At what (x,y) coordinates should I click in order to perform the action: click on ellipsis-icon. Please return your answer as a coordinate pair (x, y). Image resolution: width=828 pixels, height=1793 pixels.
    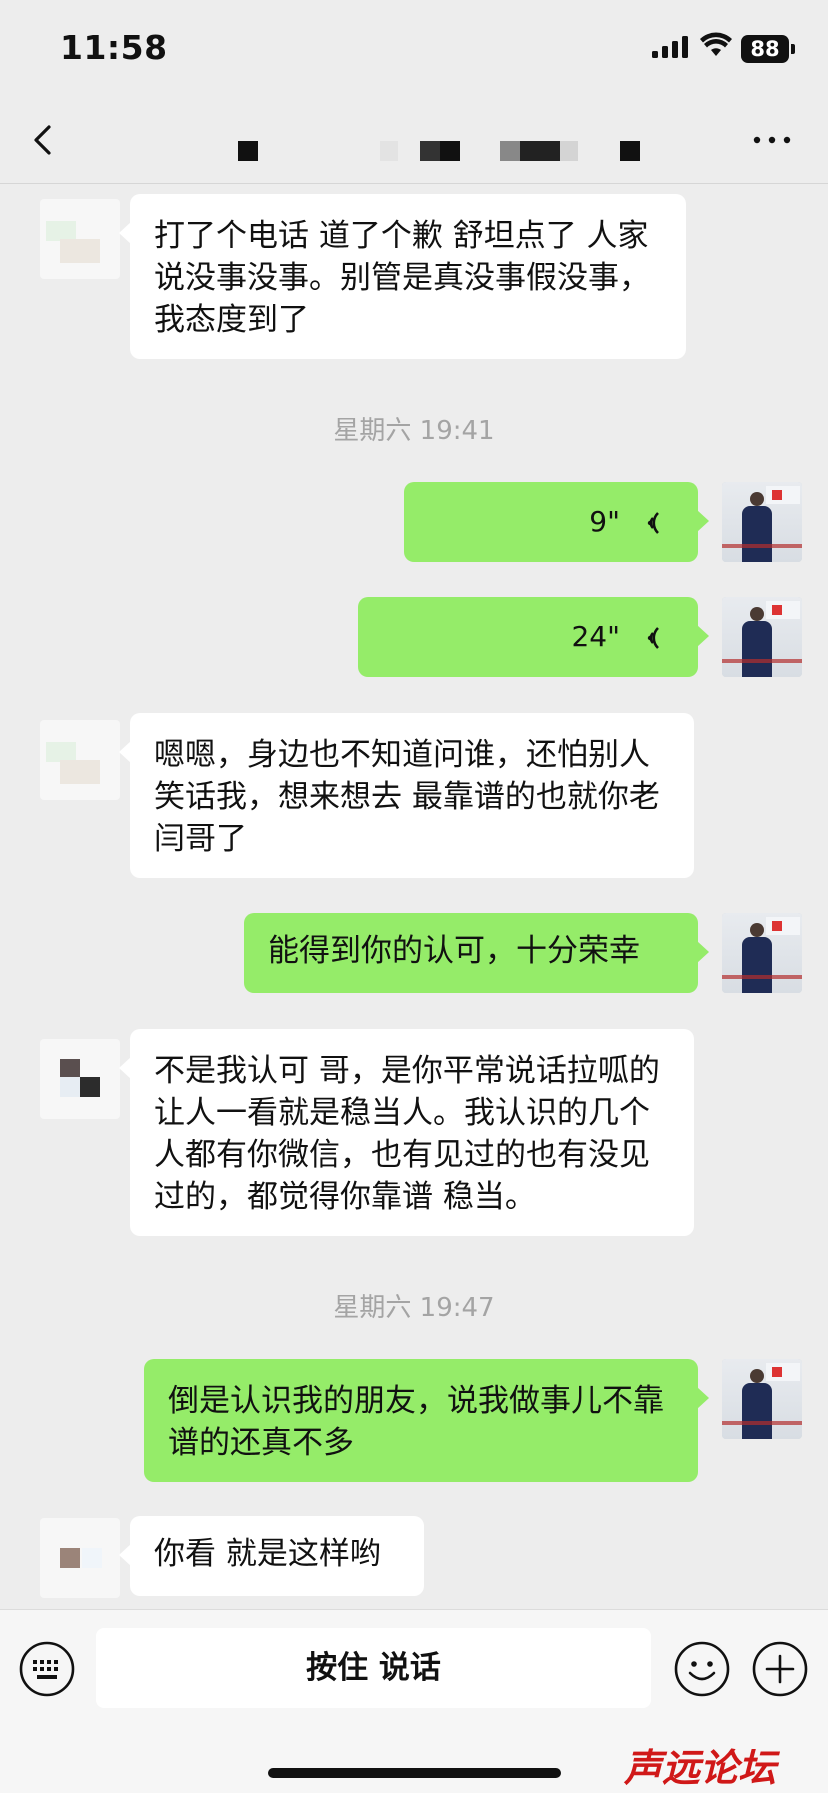
    Looking at the image, I should click on (772, 140).